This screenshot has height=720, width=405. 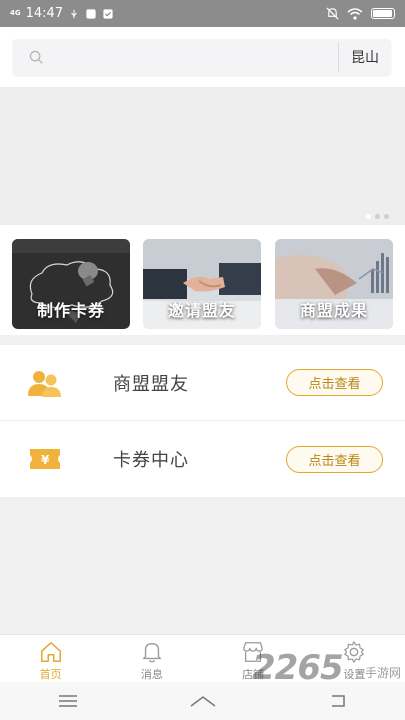 I want to click on search-bar: 昆山, so click(x=202, y=57).